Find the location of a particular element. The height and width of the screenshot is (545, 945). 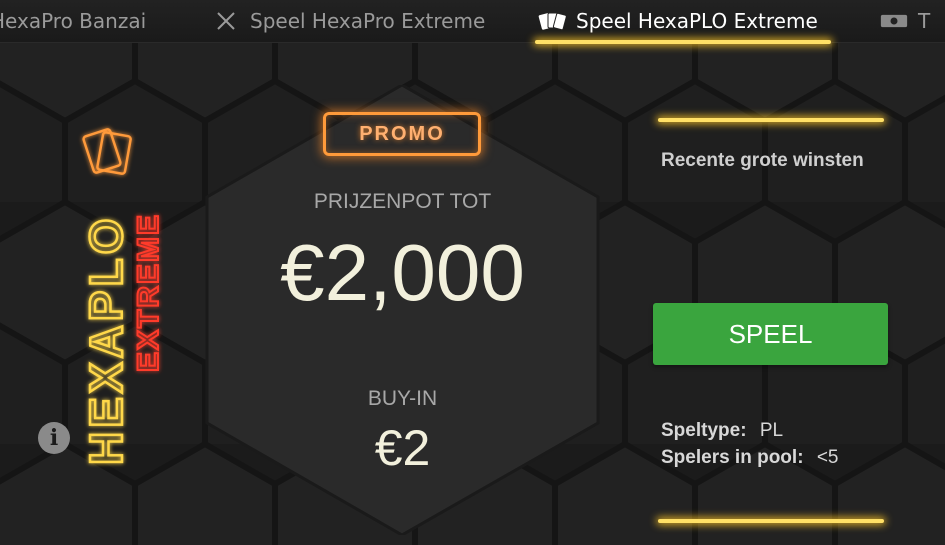

hexaplo-extreme-logo: HEXAPLO EXTREME is located at coordinates (122, 297).